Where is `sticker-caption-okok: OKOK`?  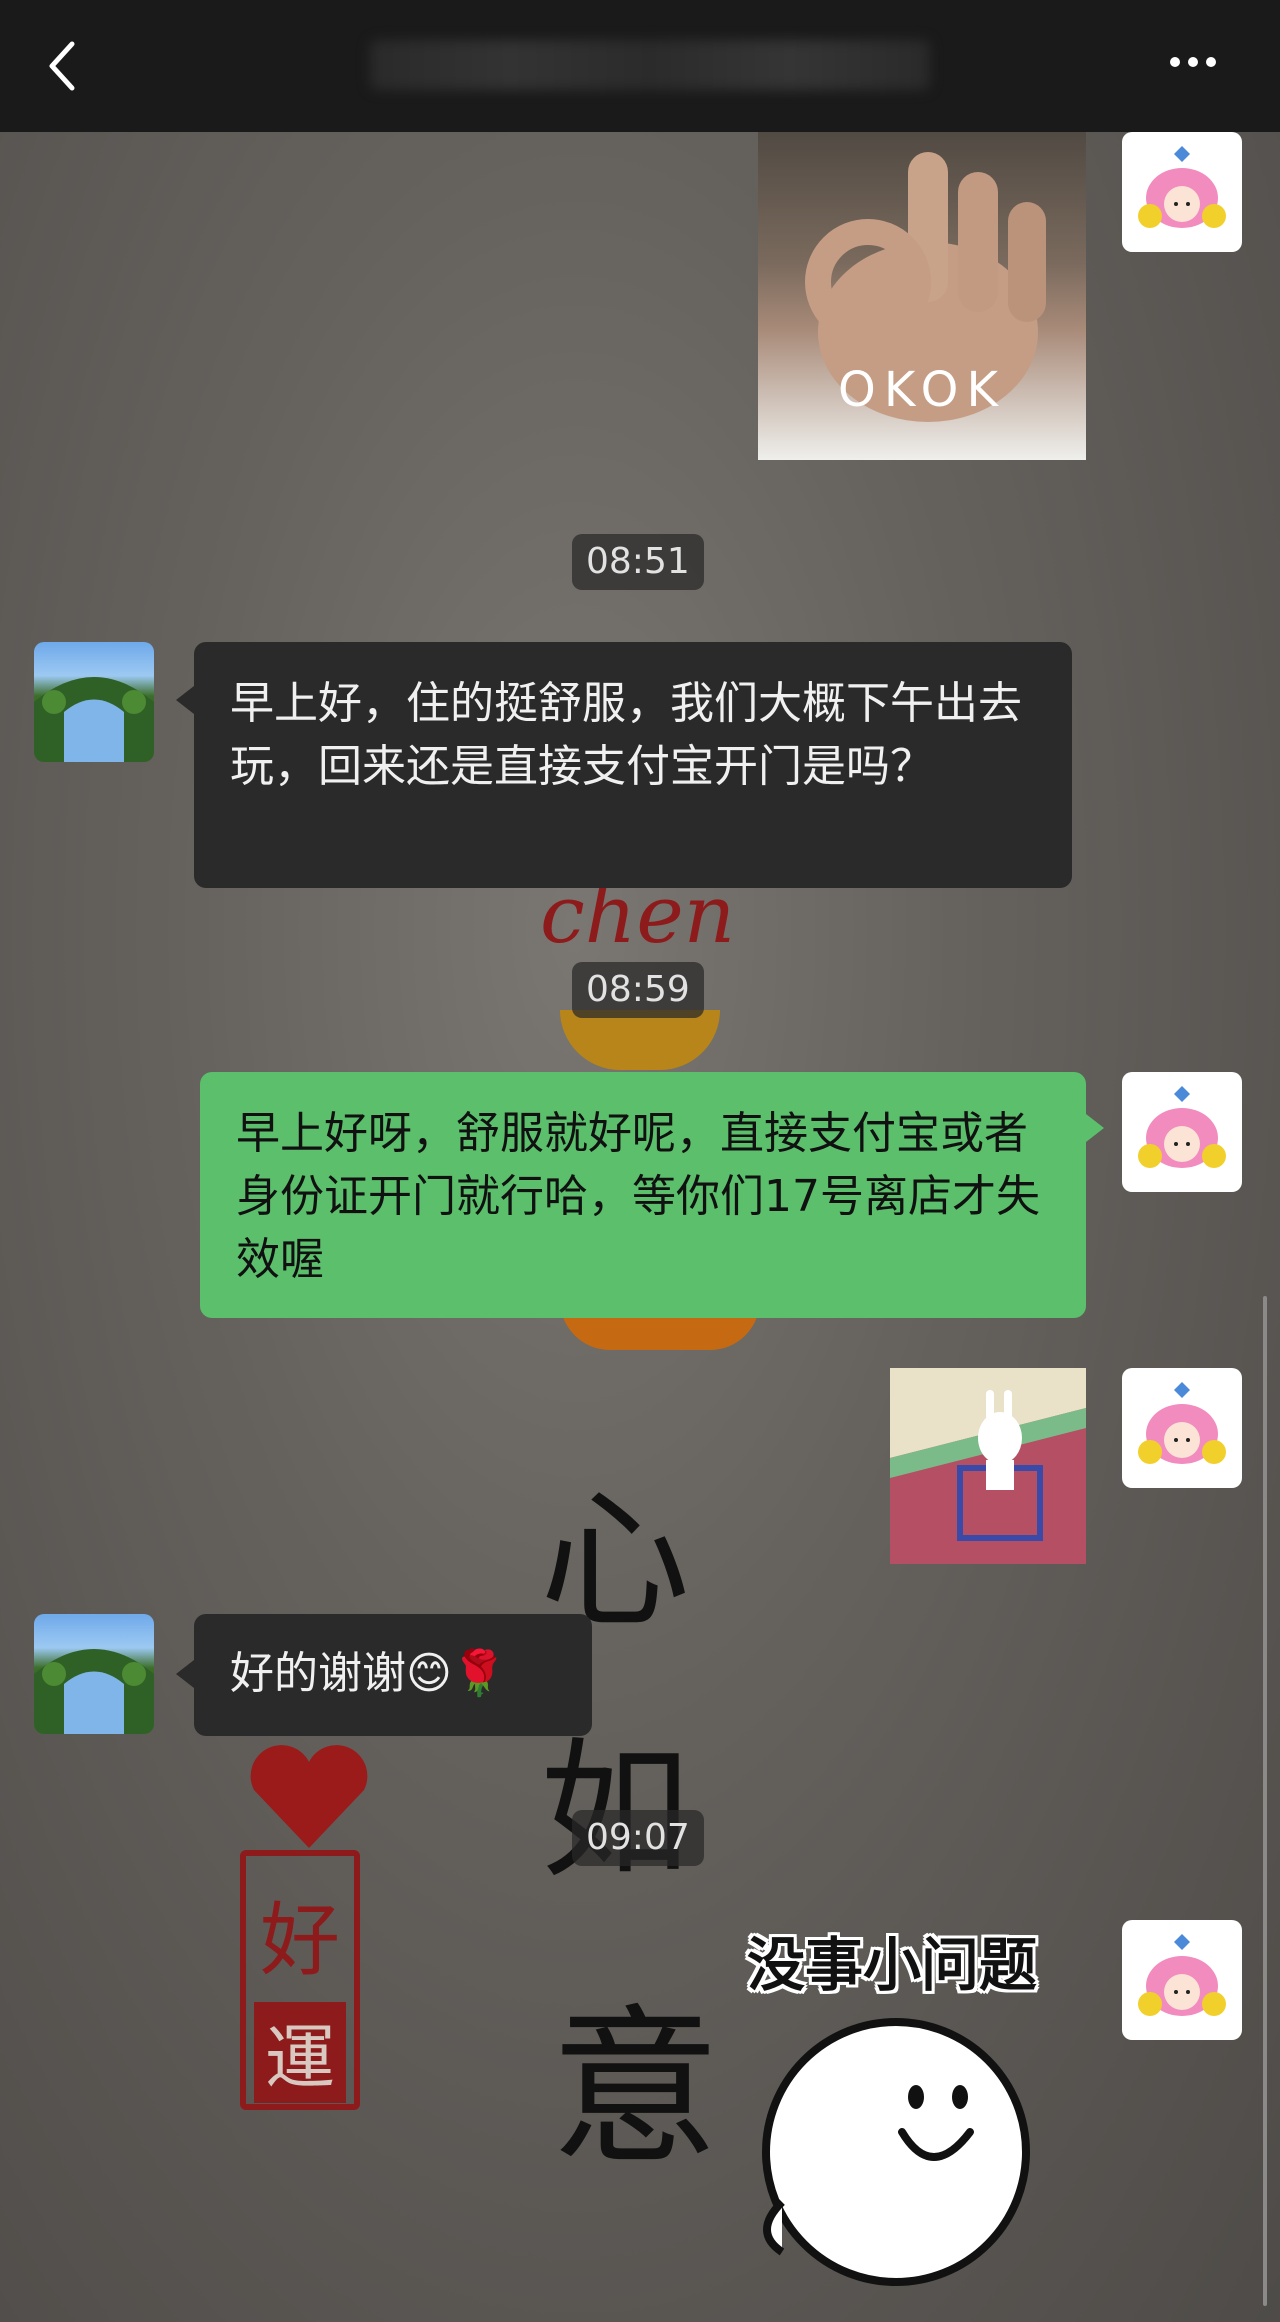 sticker-caption-okok: OKOK is located at coordinates (922, 390).